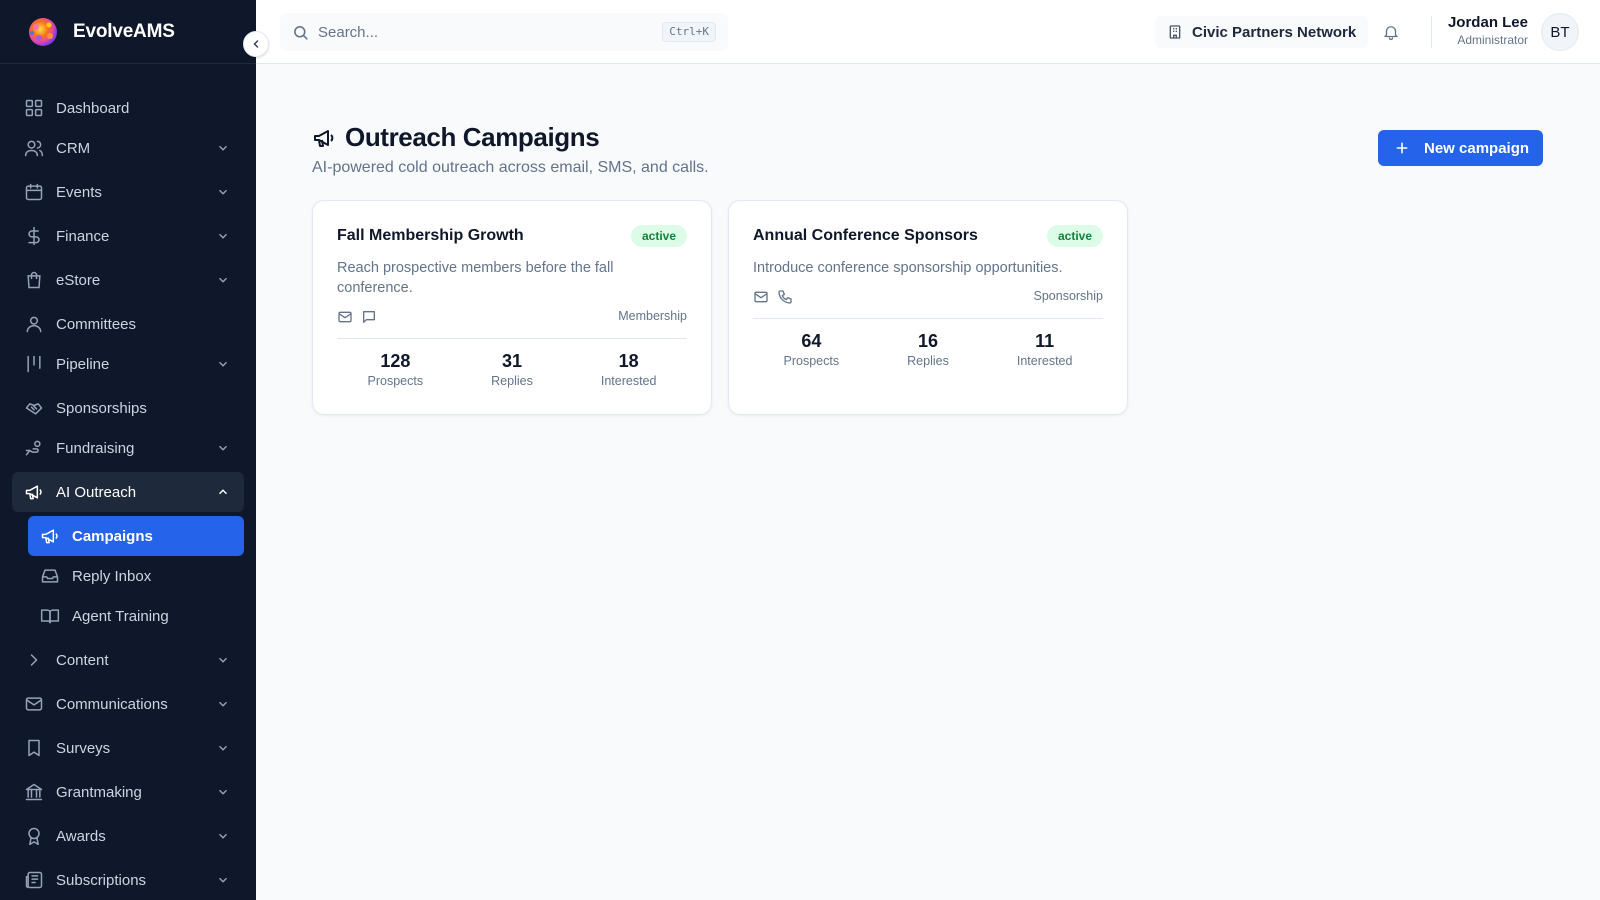 This screenshot has height=900, width=1600. I want to click on sidebar-item-label: Awards, so click(81, 836).